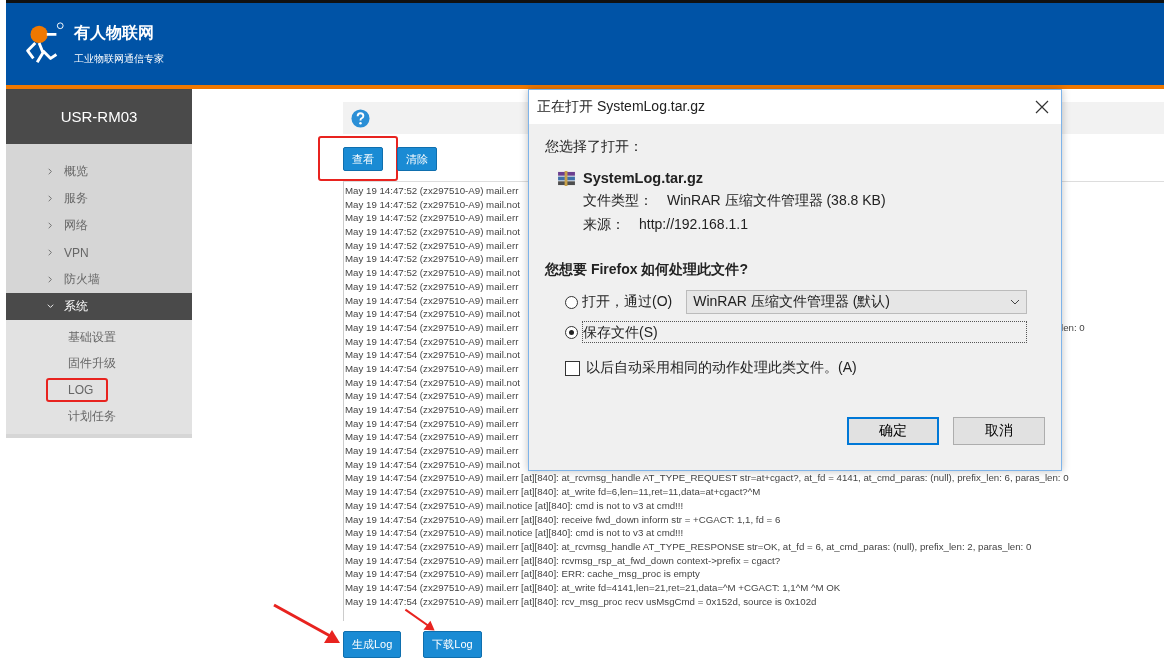 This screenshot has height=664, width=1164. What do you see at coordinates (81, 390) in the screenshot?
I see `sidebar-subitem: LOG` at bounding box center [81, 390].